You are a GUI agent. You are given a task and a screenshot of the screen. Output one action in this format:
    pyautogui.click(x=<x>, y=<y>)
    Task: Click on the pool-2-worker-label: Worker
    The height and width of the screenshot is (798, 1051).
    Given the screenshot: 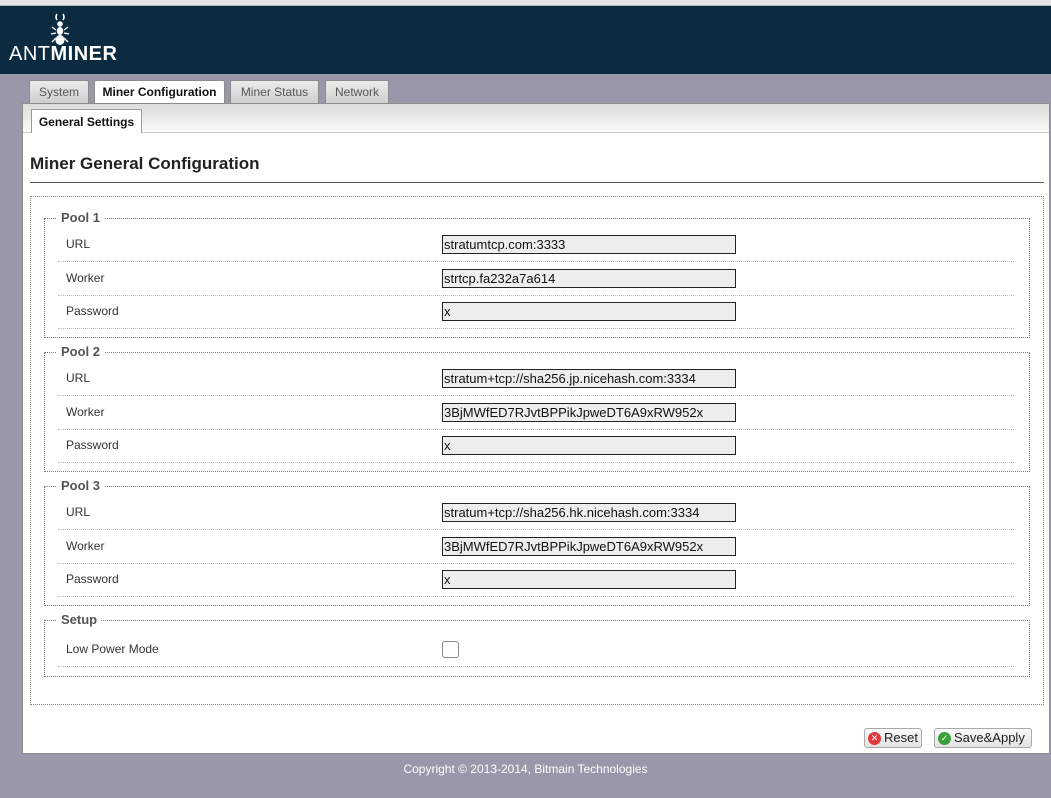 What is the action you would take?
    pyautogui.click(x=85, y=412)
    